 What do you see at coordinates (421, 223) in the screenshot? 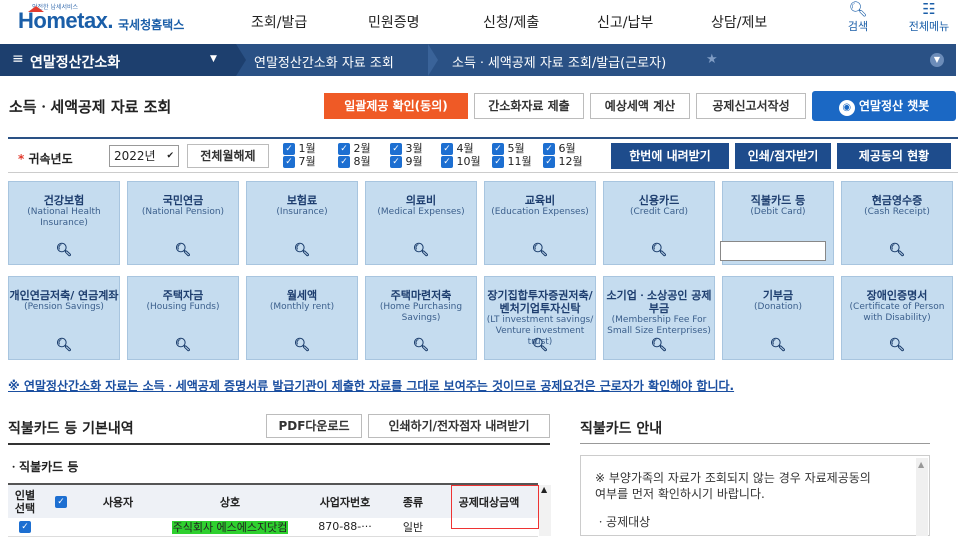
I see `category-tile: 의료비 (Medical Expenses) 🔍︎` at bounding box center [421, 223].